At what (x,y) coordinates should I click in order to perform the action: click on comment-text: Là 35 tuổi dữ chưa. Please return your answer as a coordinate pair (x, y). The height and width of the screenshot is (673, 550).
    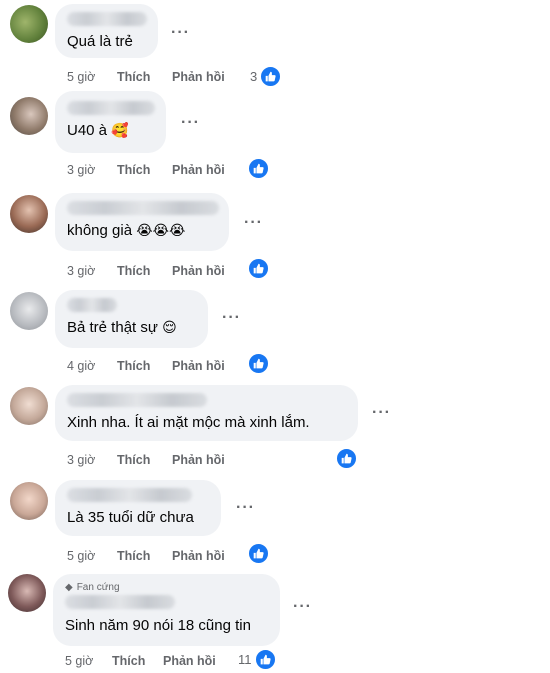
    Looking at the image, I should click on (130, 517).